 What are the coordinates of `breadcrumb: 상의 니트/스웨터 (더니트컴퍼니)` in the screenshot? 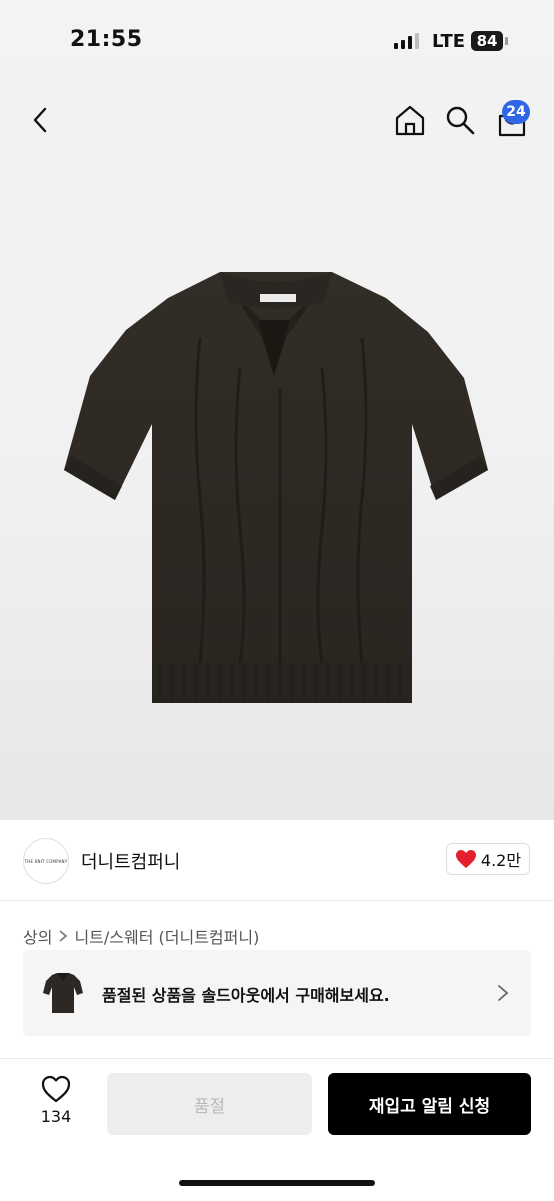 It's located at (141, 936).